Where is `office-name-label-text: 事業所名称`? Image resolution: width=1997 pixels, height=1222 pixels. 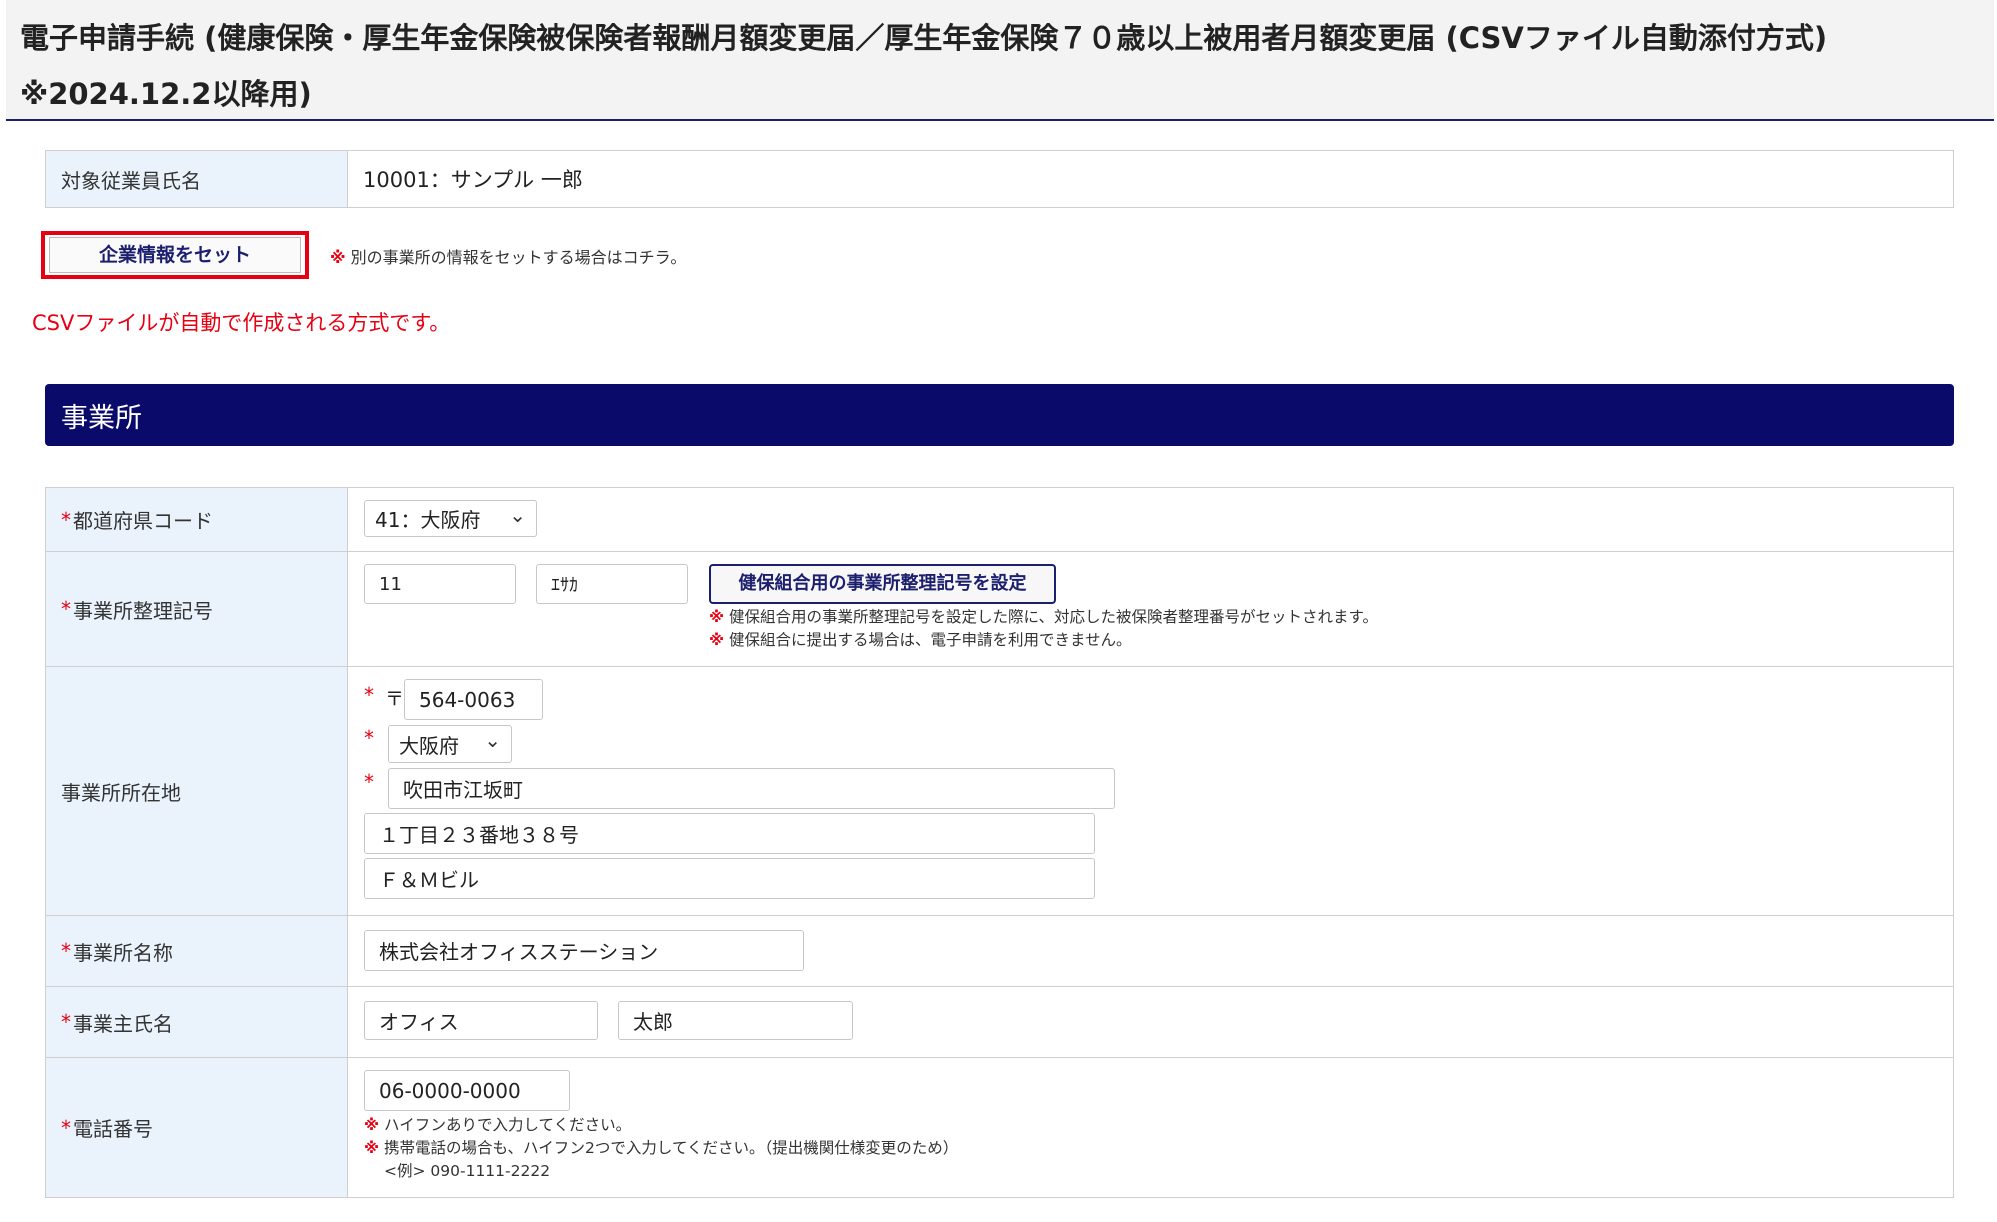 office-name-label-text: 事業所名称 is located at coordinates (123, 952).